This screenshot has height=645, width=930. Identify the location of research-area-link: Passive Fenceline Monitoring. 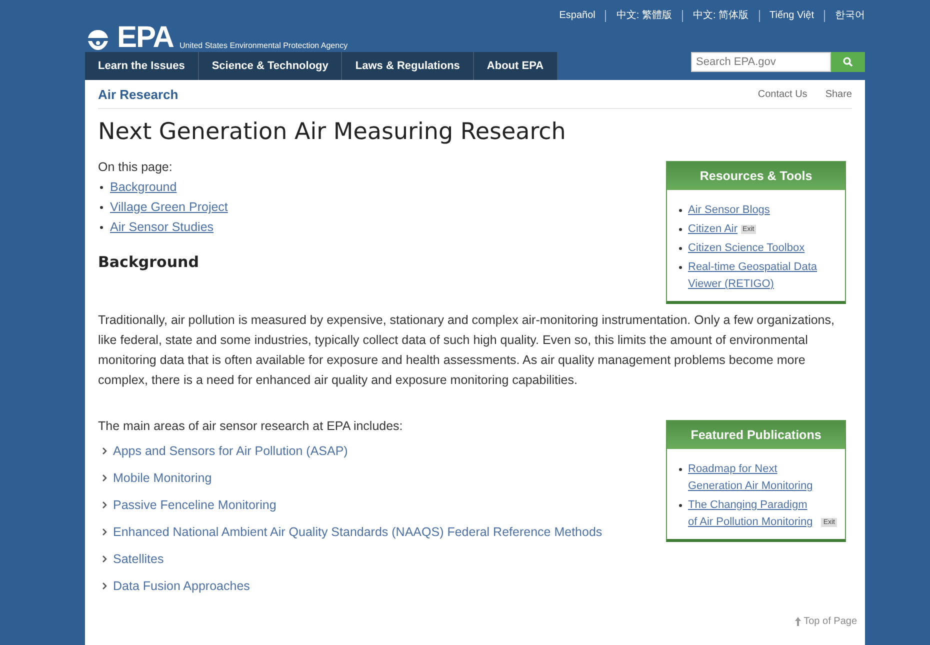
(189, 505).